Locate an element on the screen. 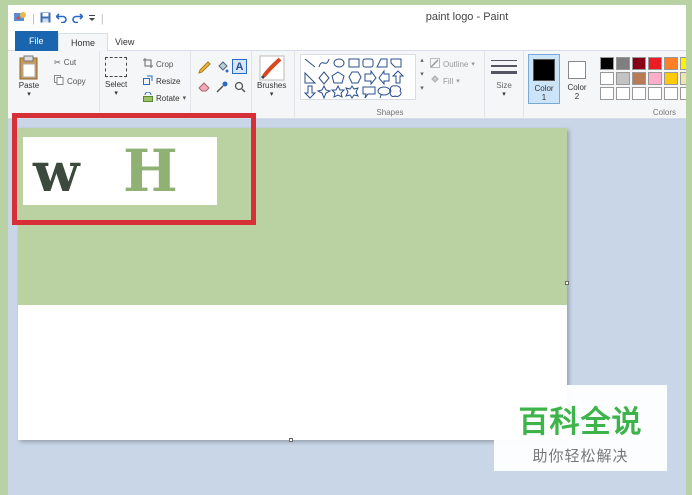 The height and width of the screenshot is (495, 692). paste-icon is located at coordinates (28, 67).